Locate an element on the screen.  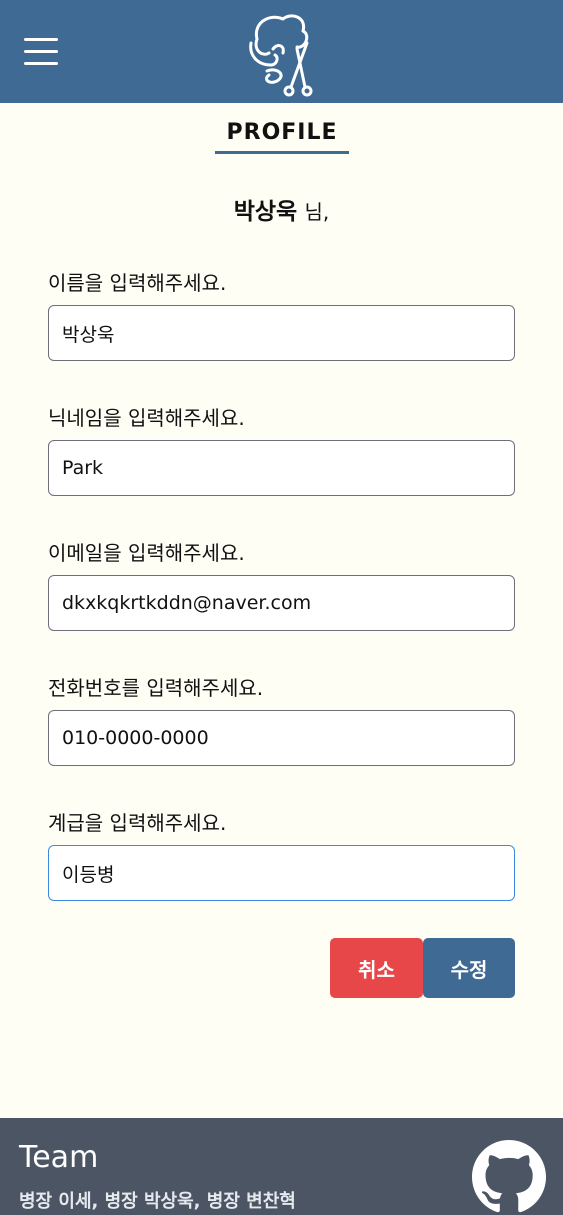
nickname-field-label: 닉네임을 입력해주세요. is located at coordinates (146, 418).